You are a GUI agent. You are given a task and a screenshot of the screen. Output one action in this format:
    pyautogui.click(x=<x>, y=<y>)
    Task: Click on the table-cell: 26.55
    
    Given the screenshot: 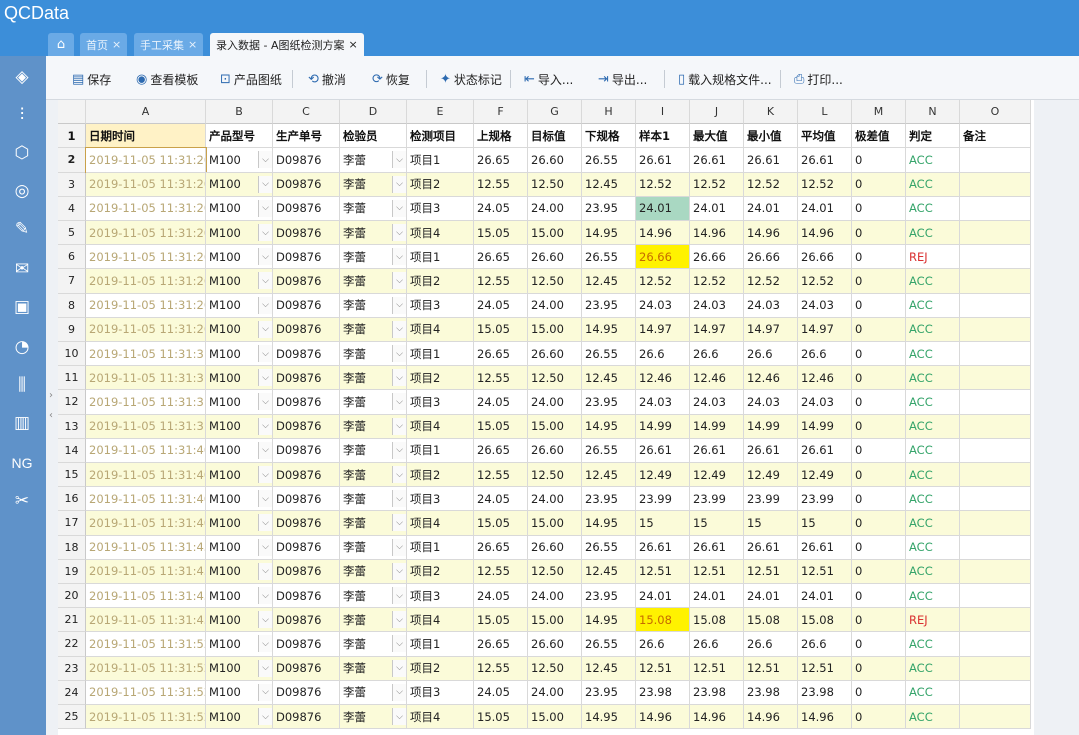 What is the action you would take?
    pyautogui.click(x=609, y=160)
    